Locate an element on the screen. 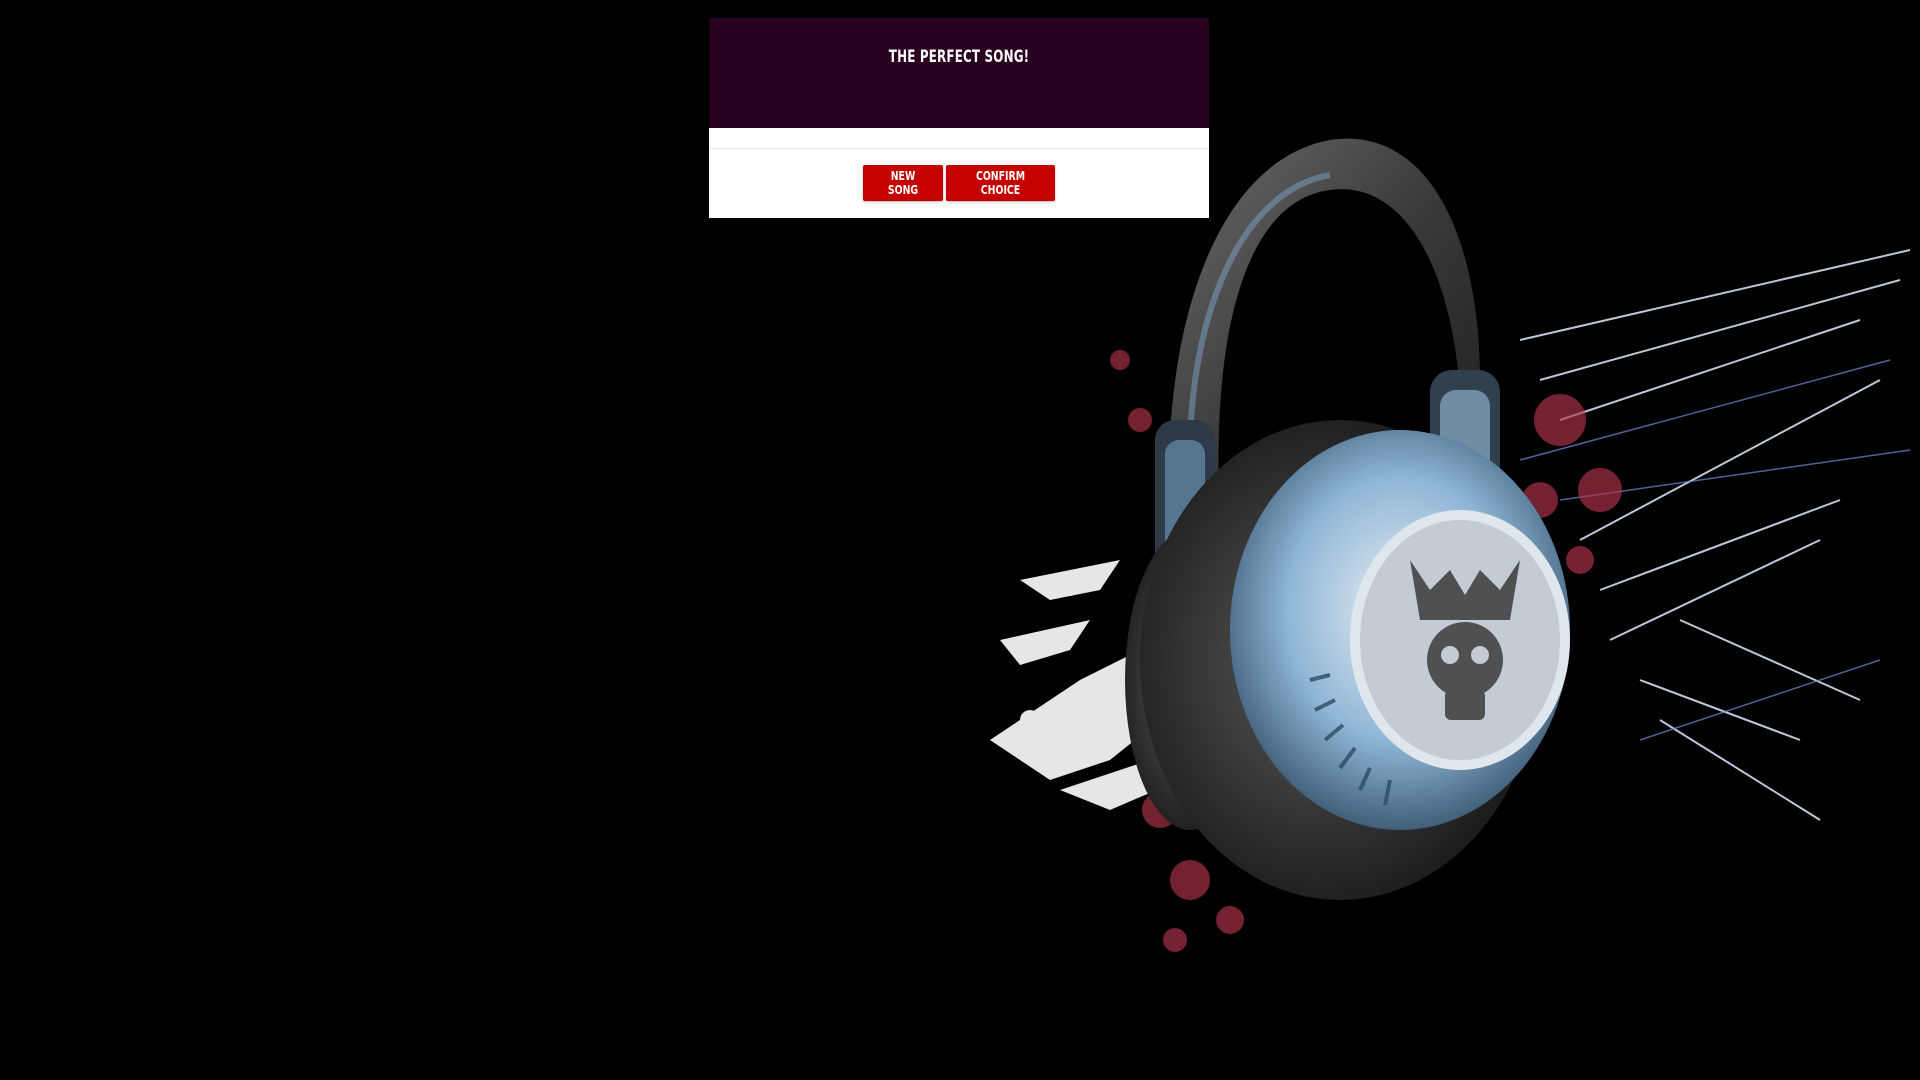 This screenshot has height=1080, width=1920. scratch-lines-decoration is located at coordinates (1715, 535).